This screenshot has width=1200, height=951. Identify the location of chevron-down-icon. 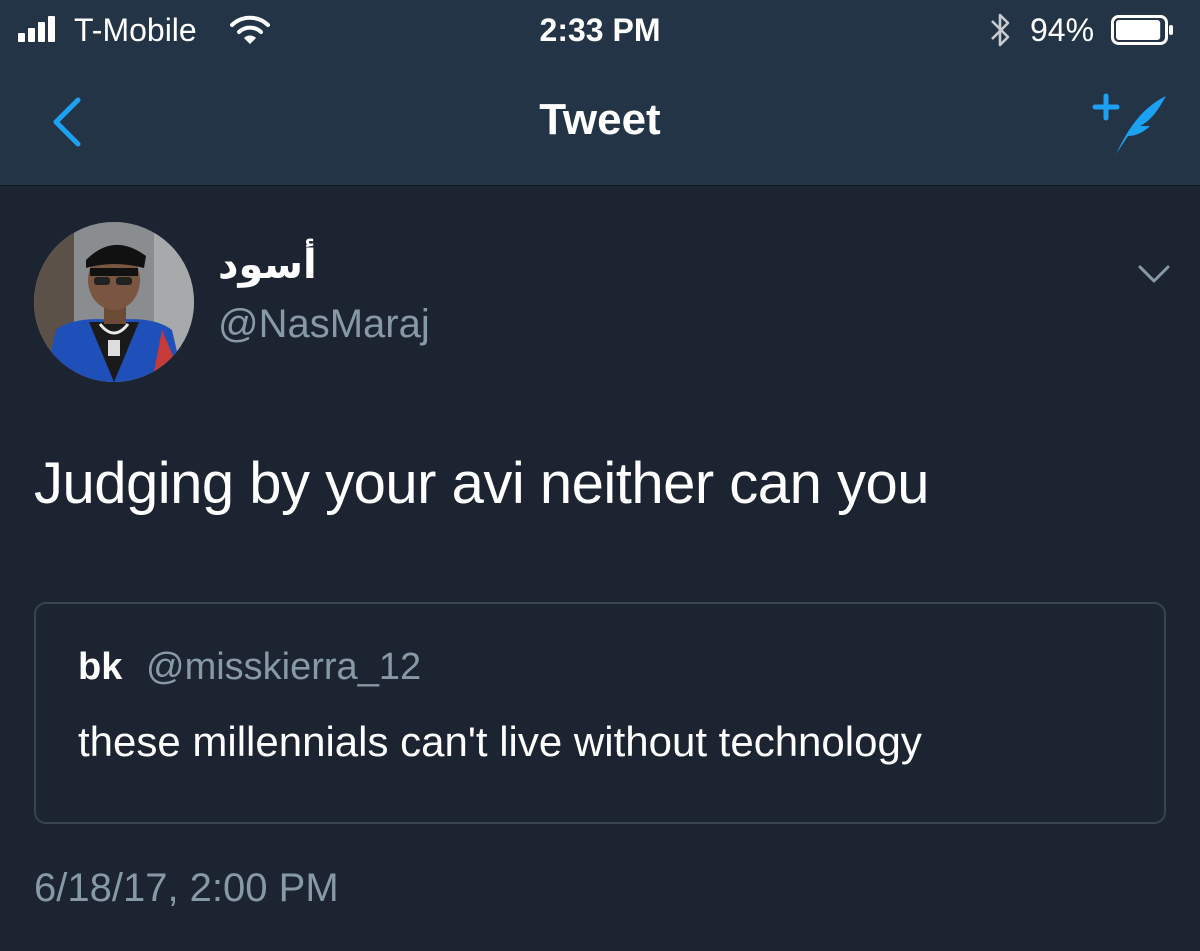
(1154, 273).